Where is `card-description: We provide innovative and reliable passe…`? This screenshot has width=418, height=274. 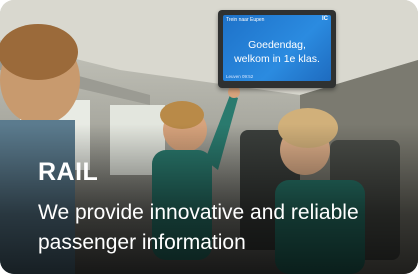
card-description: We provide innovative and reliable passe… is located at coordinates (198, 227).